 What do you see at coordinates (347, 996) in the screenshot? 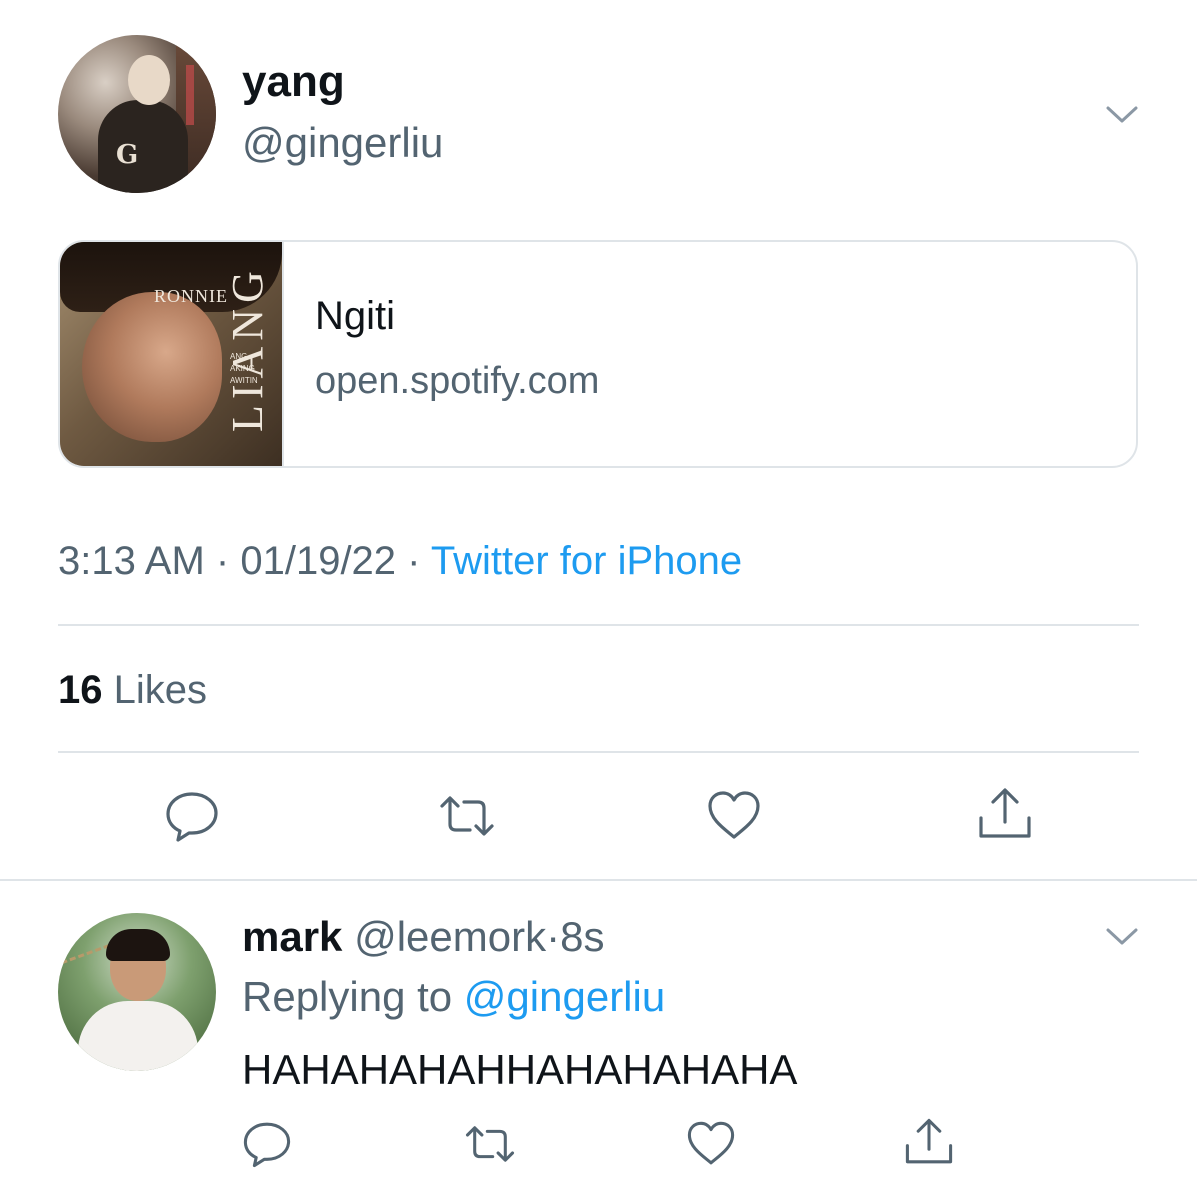
I see `replying-prefix: Replying to` at bounding box center [347, 996].